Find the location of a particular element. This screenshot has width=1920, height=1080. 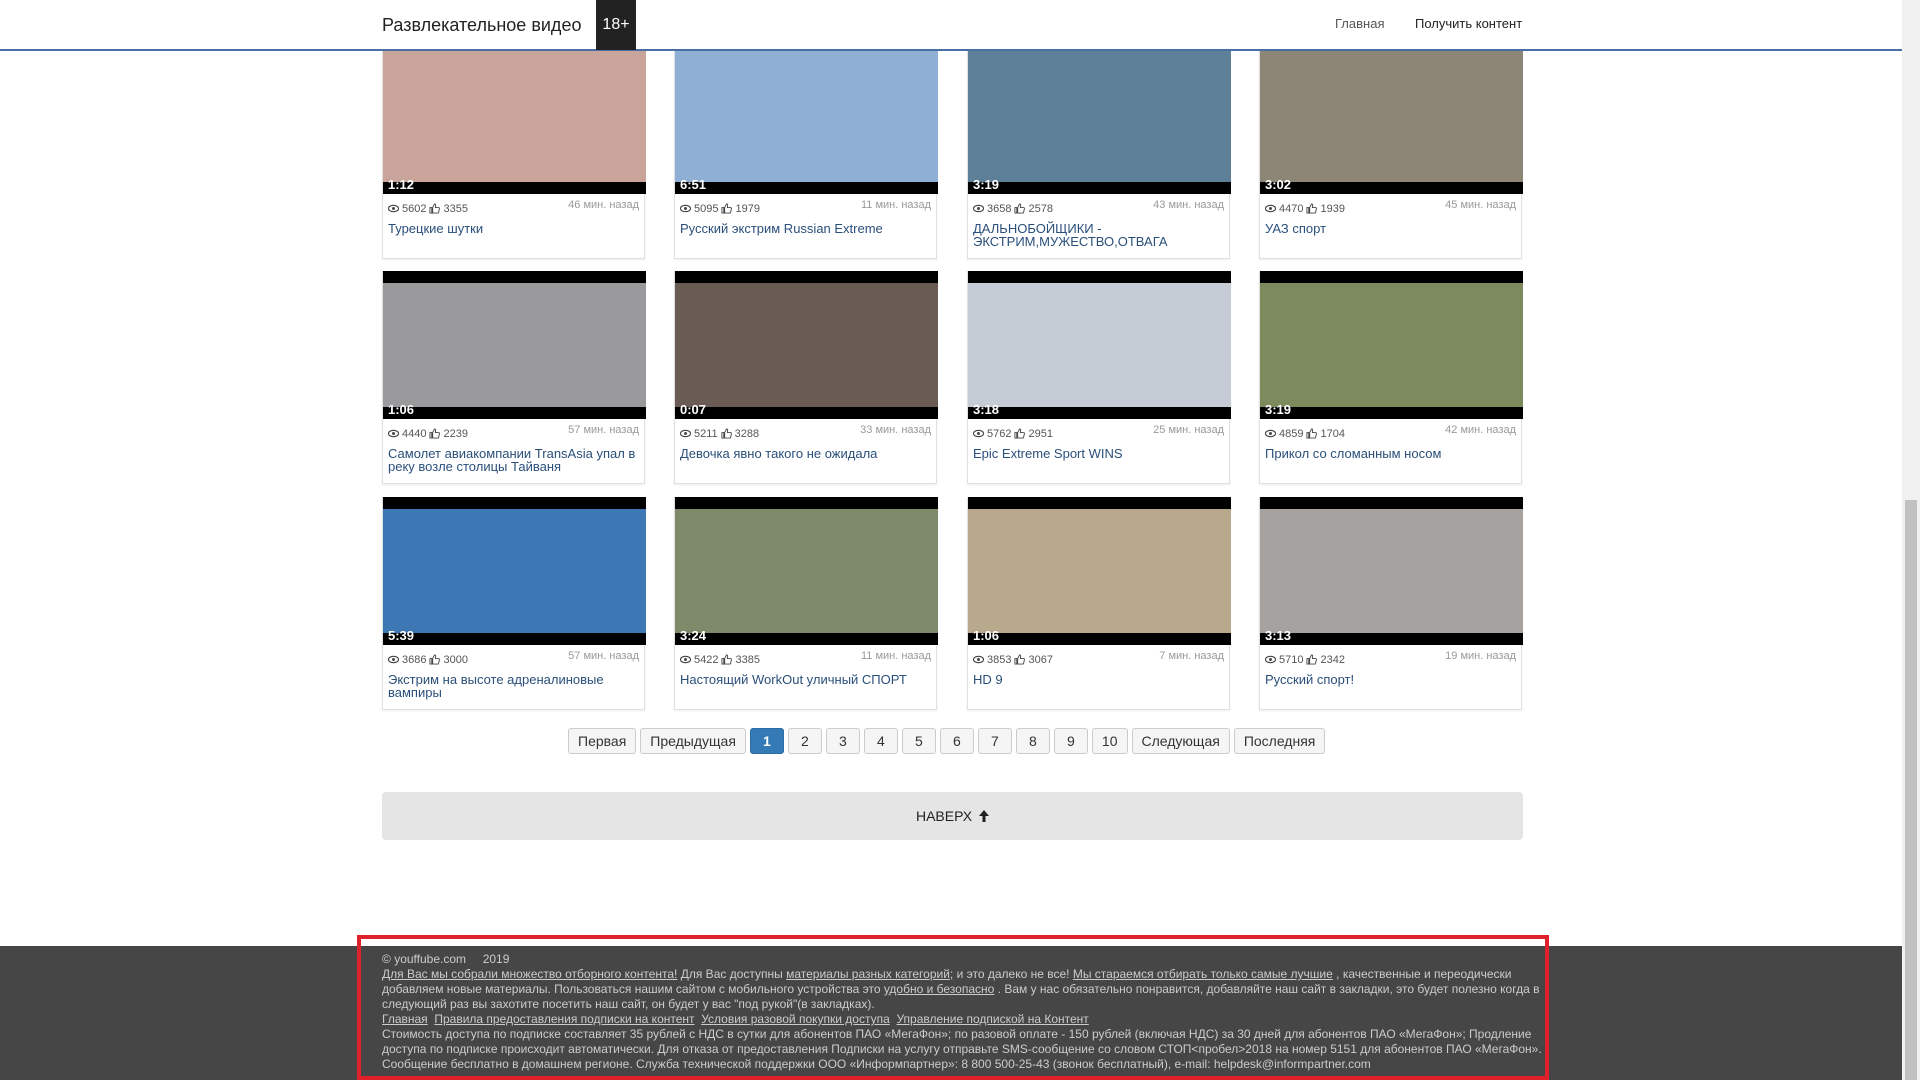

nav-home-link: Главная is located at coordinates (1359, 23).